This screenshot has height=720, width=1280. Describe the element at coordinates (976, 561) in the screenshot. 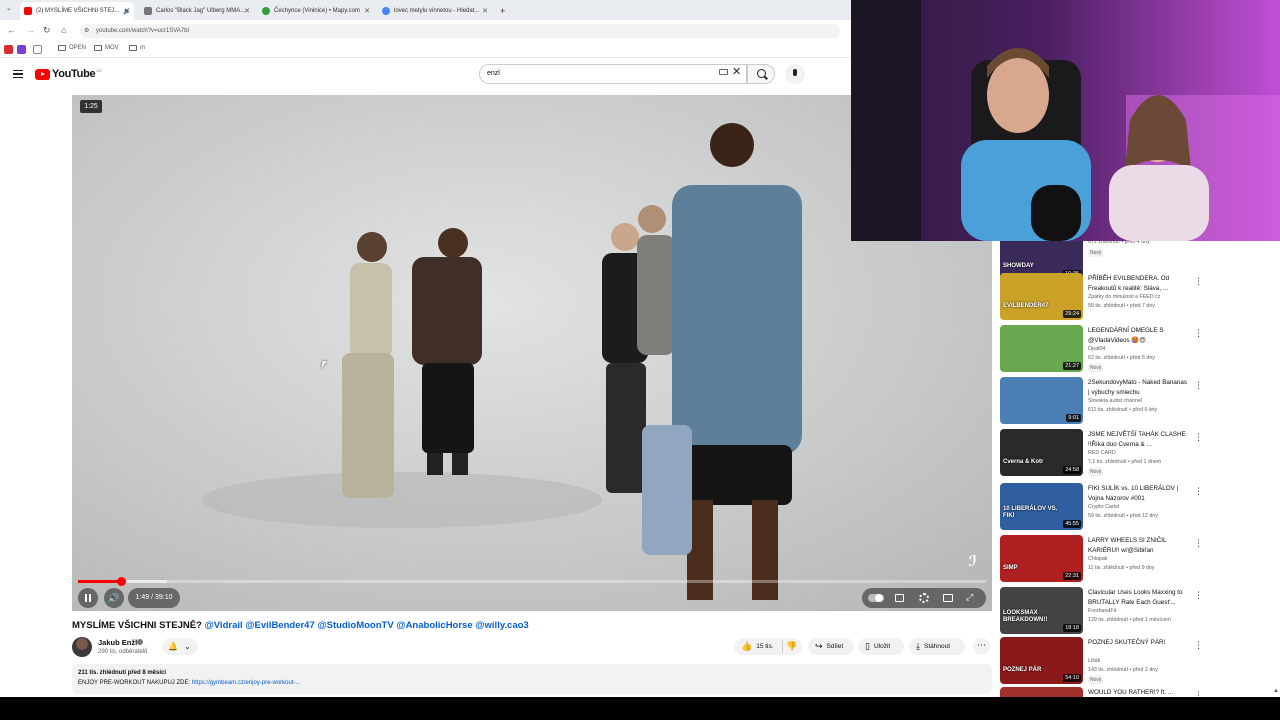

I see `channel-watermark-icon: ℐ` at that location.